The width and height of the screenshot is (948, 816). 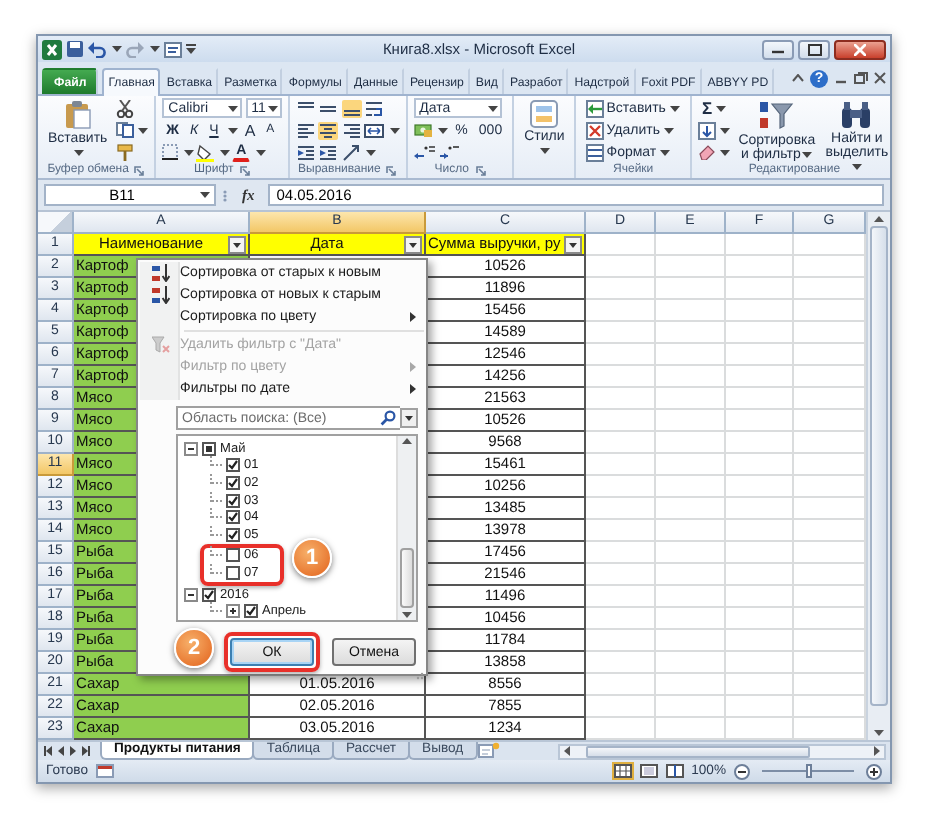 I want to click on autosum-button: Σ, so click(x=714, y=108).